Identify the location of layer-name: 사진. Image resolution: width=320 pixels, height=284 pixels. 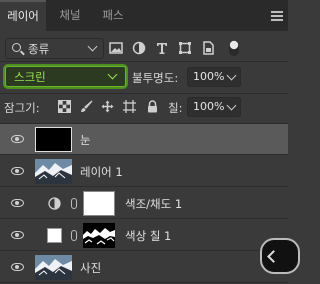
(90, 268).